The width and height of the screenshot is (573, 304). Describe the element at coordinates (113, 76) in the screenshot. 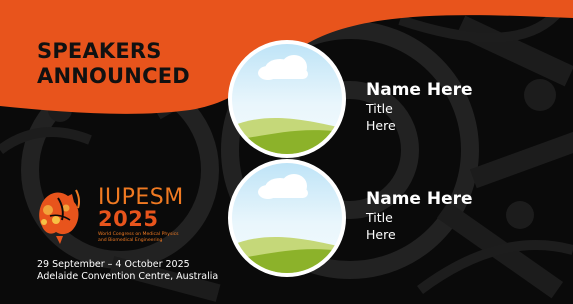

I see `headline-line-2: ANNOUNCED` at that location.